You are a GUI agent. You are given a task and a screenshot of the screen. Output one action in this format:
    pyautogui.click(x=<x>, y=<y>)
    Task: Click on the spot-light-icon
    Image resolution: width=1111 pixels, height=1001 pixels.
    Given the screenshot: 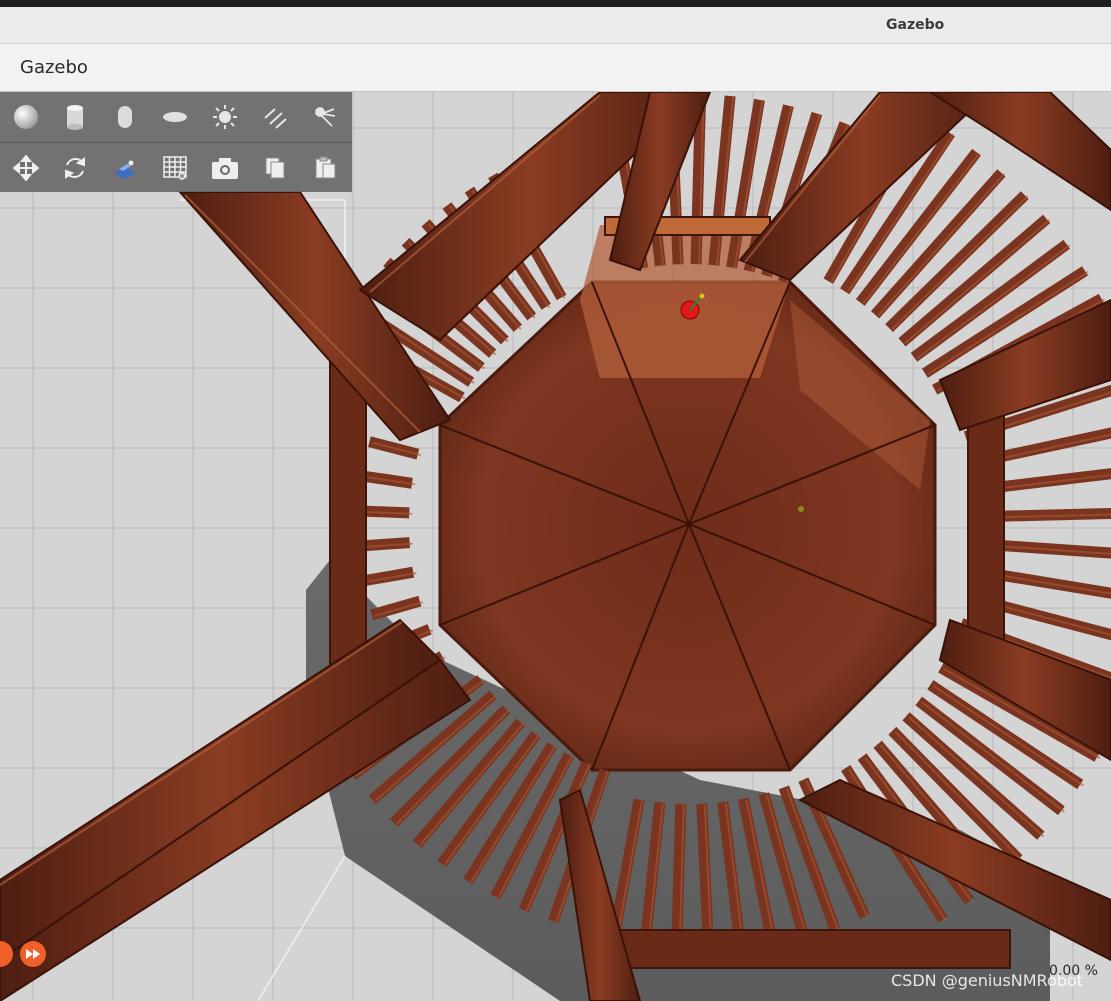 What is the action you would take?
    pyautogui.click(x=325, y=117)
    